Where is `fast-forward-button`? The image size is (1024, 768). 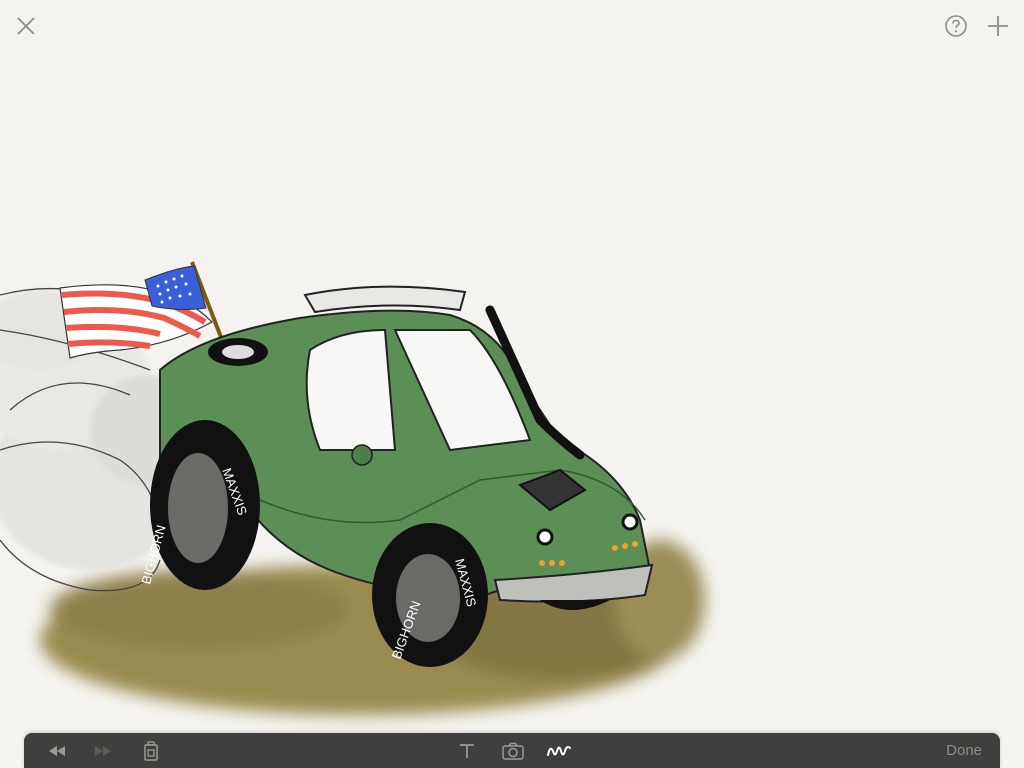
fast-forward-button is located at coordinates (103, 750).